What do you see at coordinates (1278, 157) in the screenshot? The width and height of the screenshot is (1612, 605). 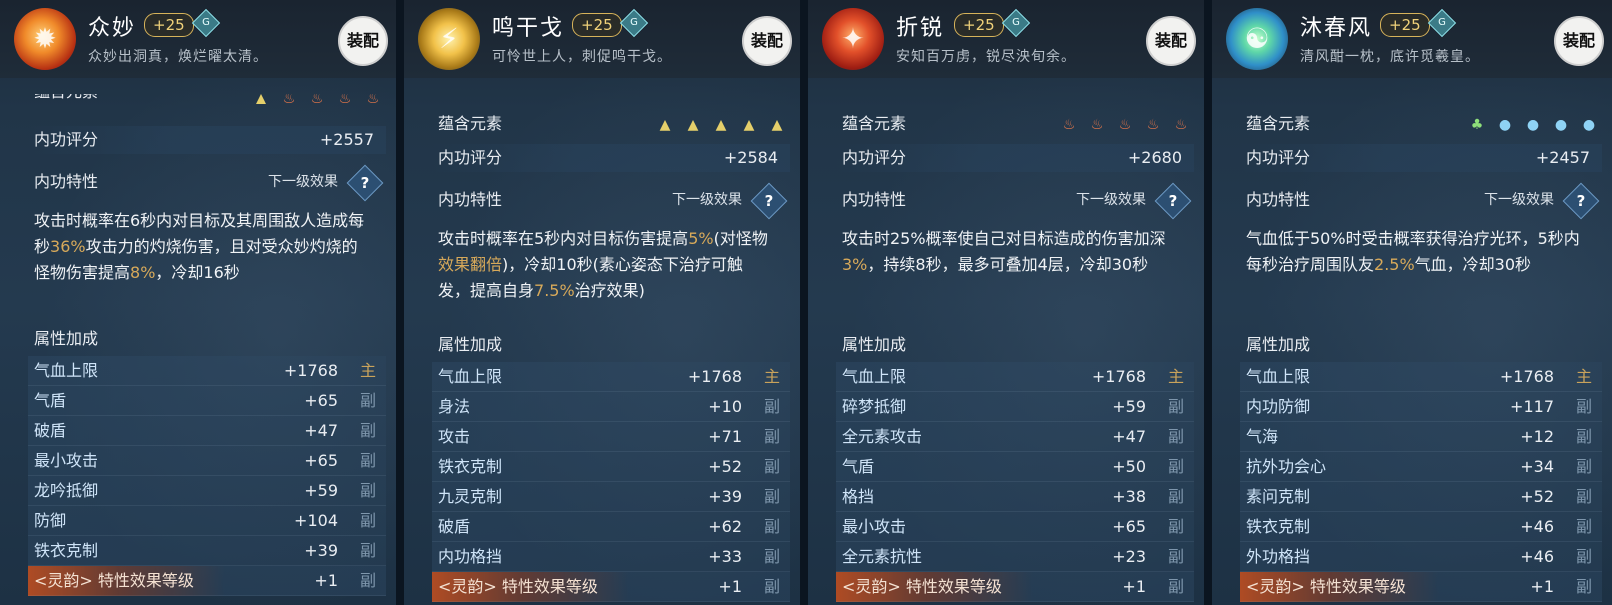 I see `score-label: 内功评分` at bounding box center [1278, 157].